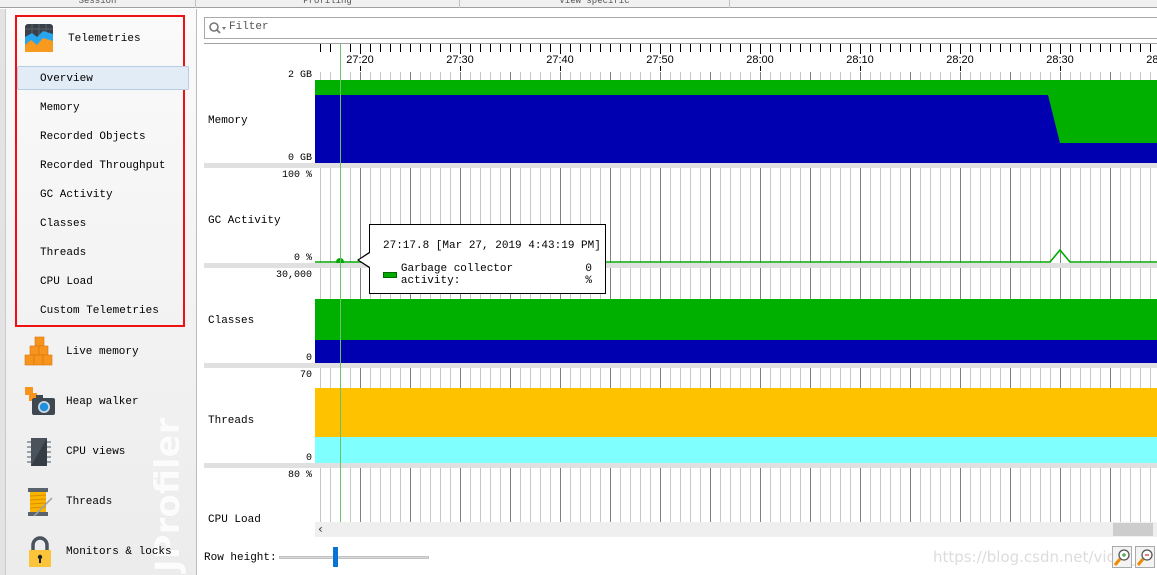  Describe the element at coordinates (103, 166) in the screenshot. I see `sidebar-item-recorded-throughput: Recorded Throughput` at that location.